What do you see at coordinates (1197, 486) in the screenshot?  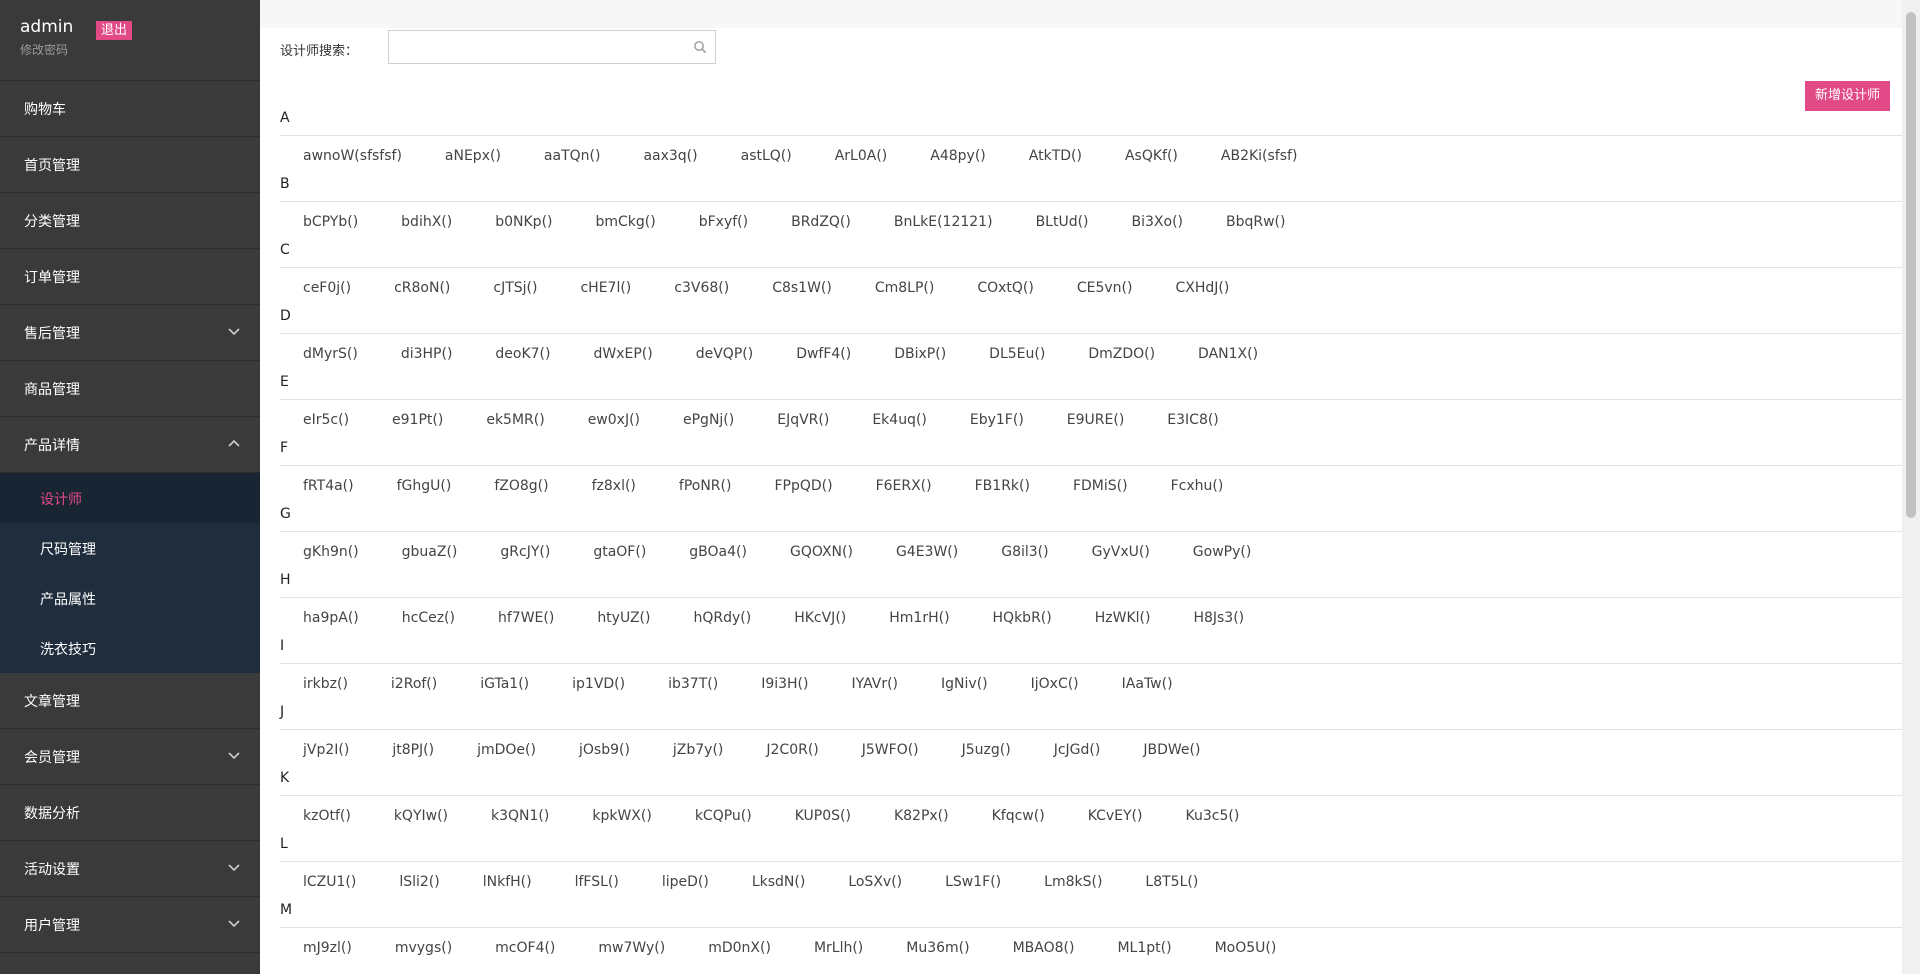 I see `designer-name: Fcxhu()` at bounding box center [1197, 486].